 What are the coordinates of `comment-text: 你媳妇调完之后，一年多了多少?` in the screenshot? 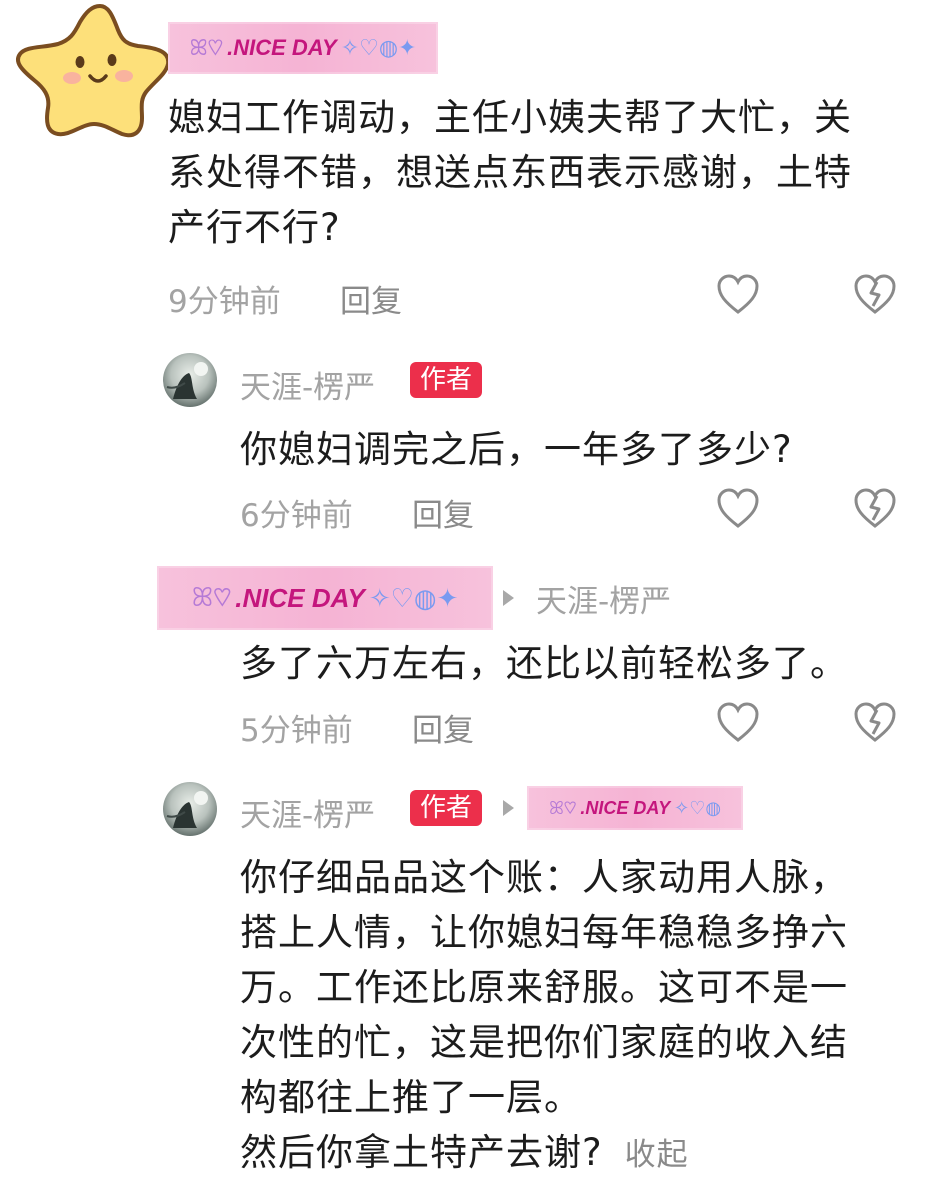 It's located at (516, 449).